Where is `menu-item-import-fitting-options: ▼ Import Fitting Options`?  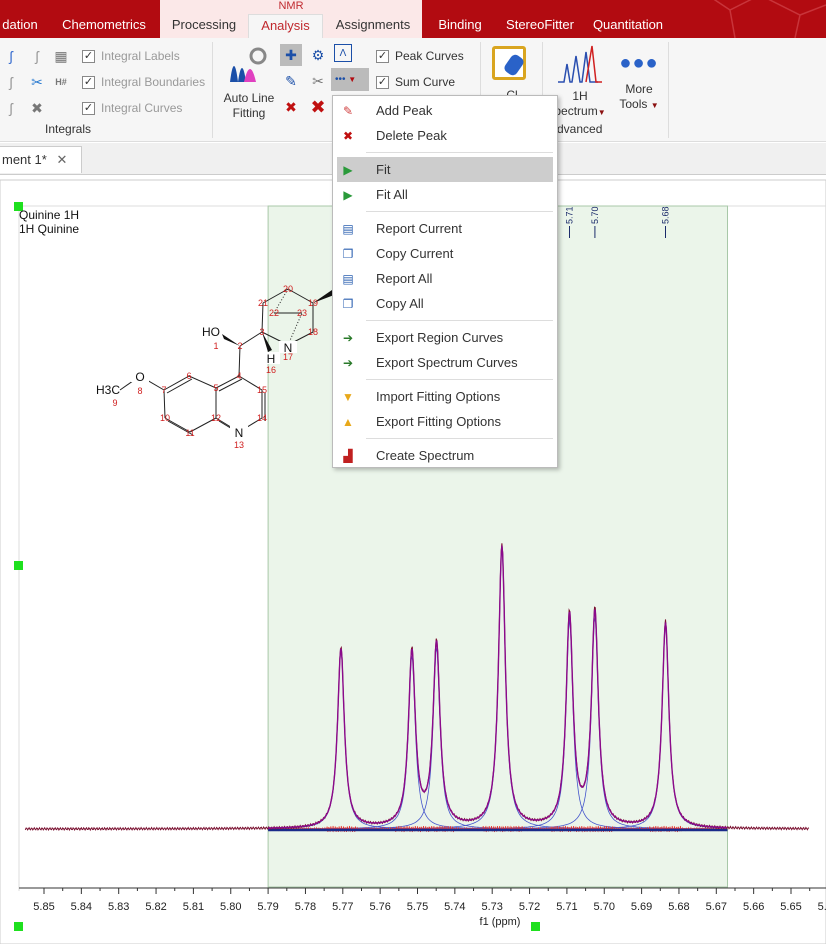 menu-item-import-fitting-options: ▼ Import Fitting Options is located at coordinates (445, 396).